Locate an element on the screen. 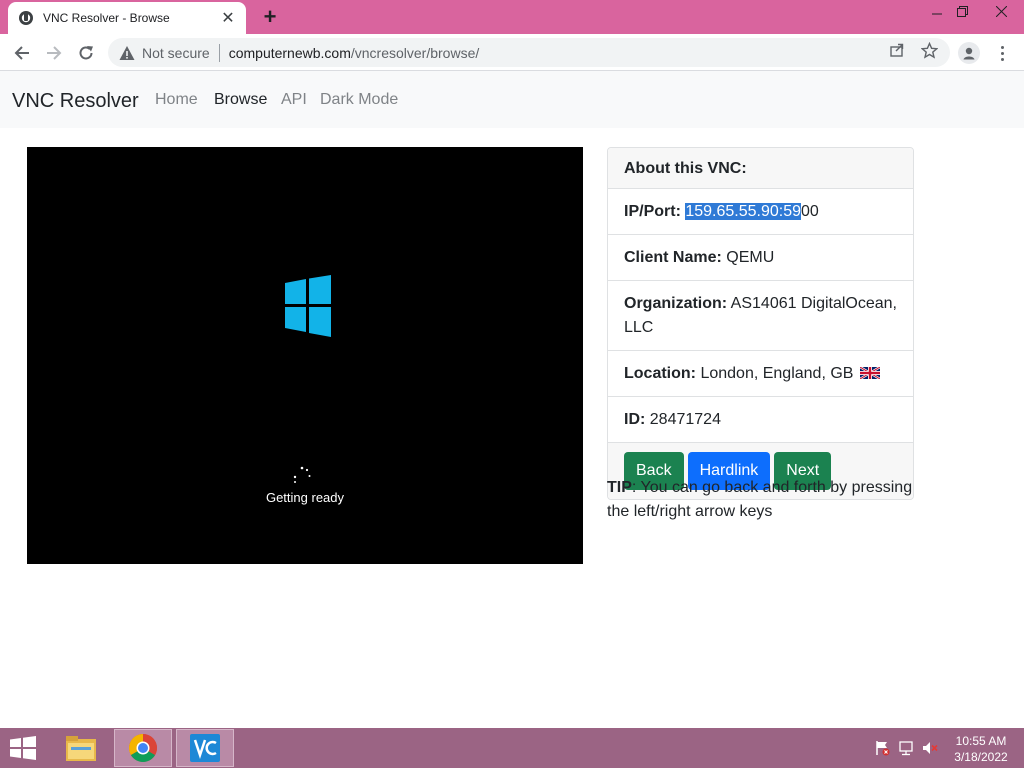 This screenshot has width=1024, height=768. taskbar-file-explorer is located at coordinates (81, 748).